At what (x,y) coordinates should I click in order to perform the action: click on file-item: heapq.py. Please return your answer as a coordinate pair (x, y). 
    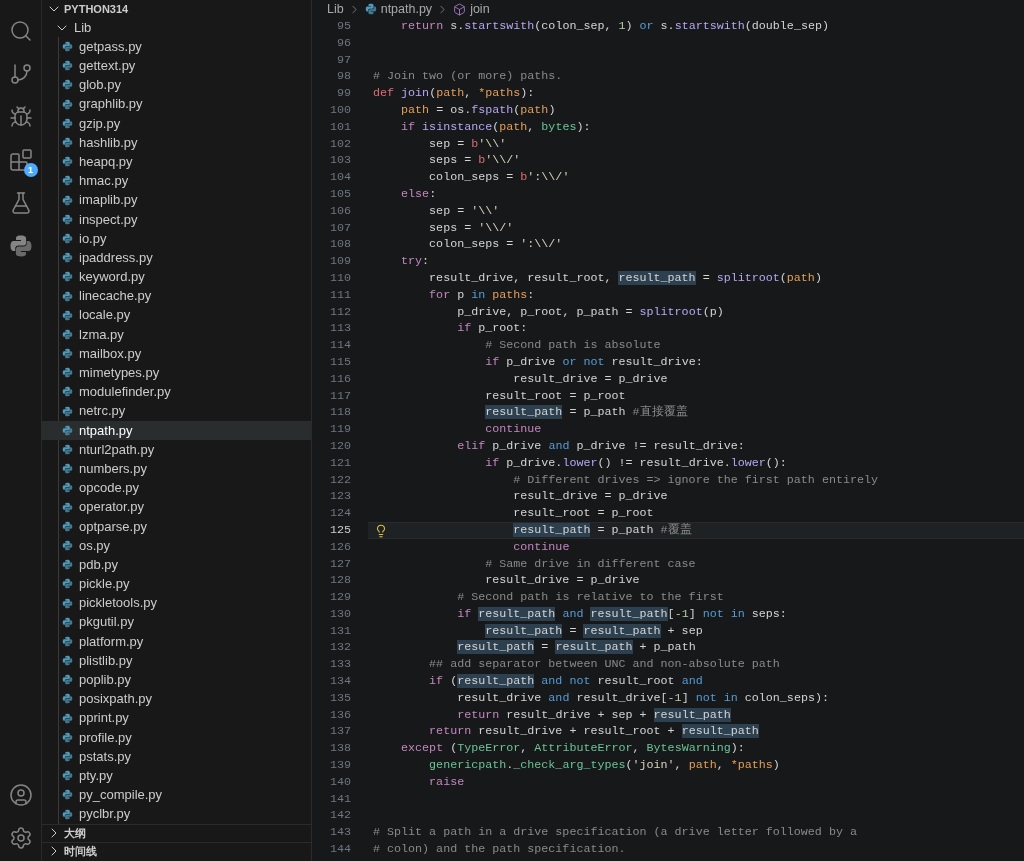
    Looking at the image, I should click on (176, 162).